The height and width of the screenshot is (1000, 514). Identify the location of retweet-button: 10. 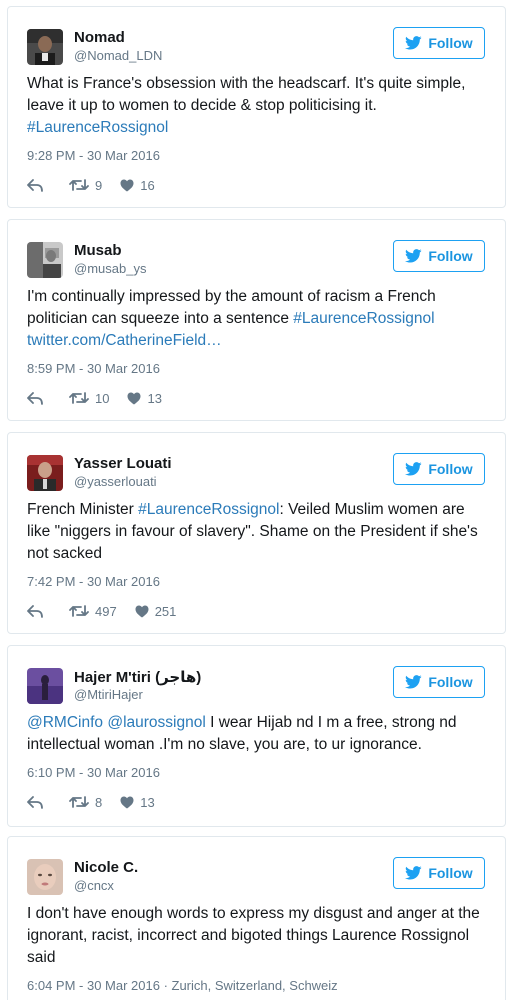
(89, 398).